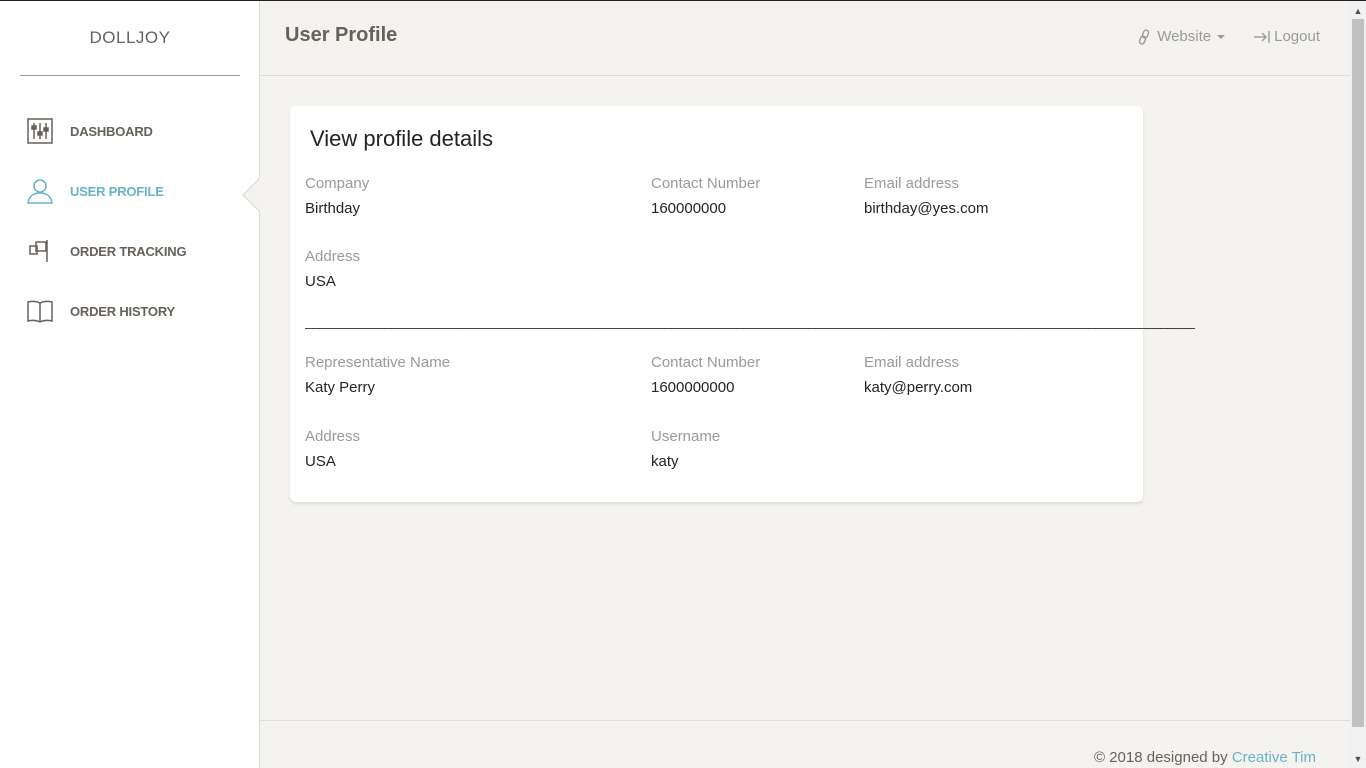  What do you see at coordinates (337, 183) in the screenshot?
I see `company-label: Company` at bounding box center [337, 183].